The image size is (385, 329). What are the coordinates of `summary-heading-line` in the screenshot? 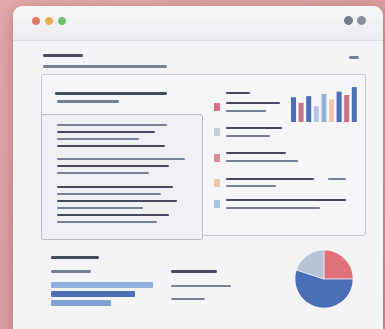 It's located at (111, 93).